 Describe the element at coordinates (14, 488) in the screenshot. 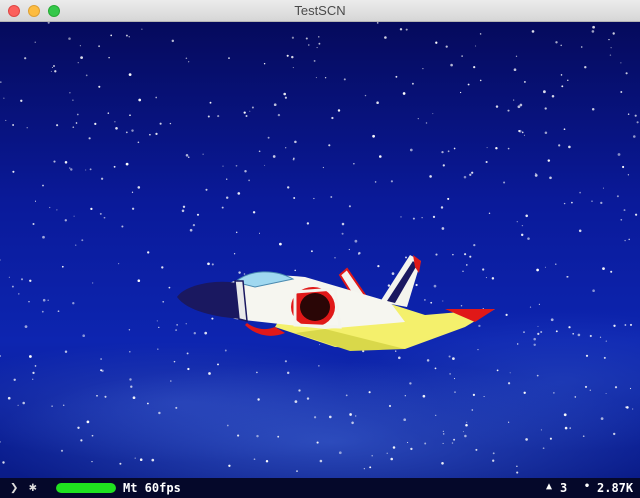

I see `chevron-right-icon: ❯` at that location.